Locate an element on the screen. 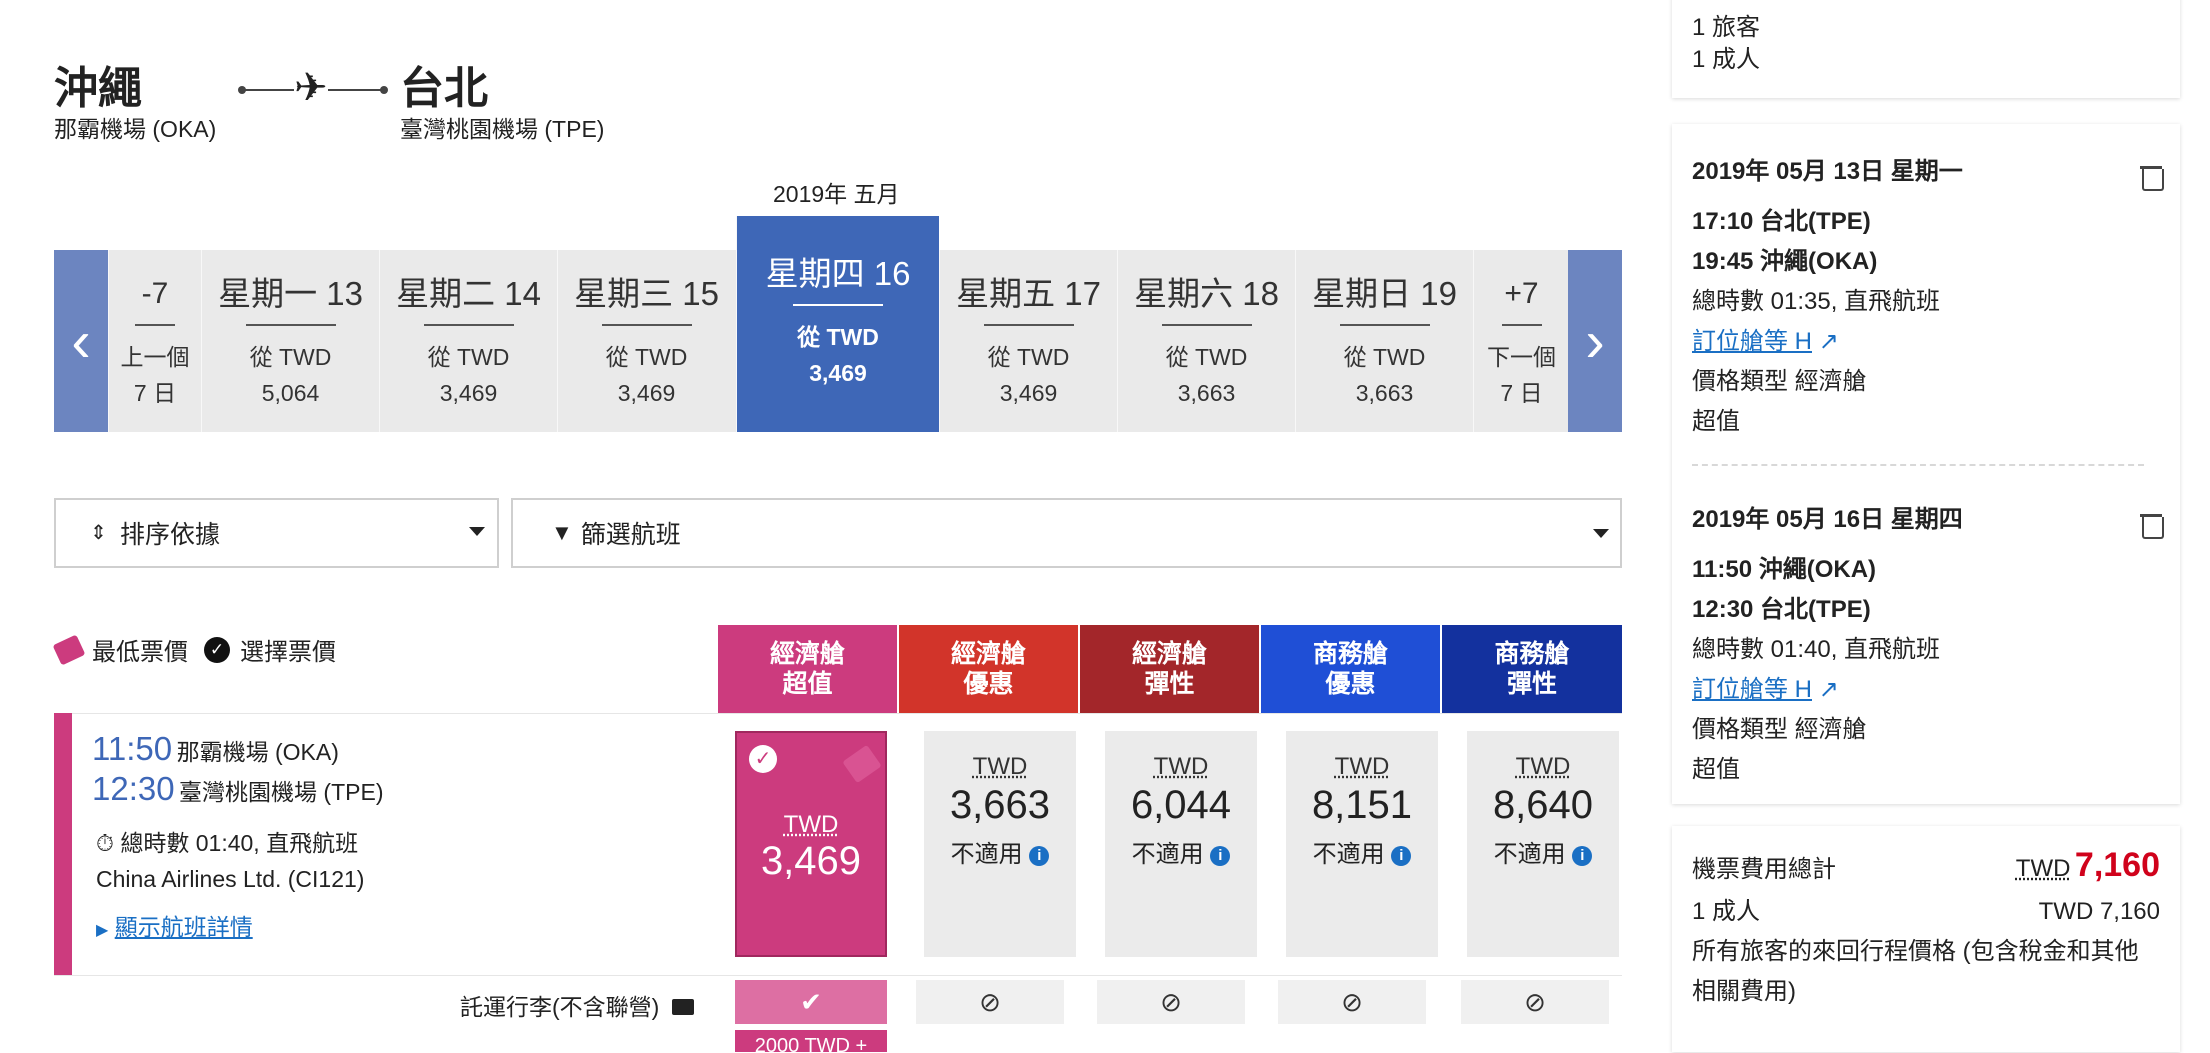 The image size is (2210, 1053). fare-legend: 最低票價 ✓ 選擇票價 is located at coordinates (194, 649).